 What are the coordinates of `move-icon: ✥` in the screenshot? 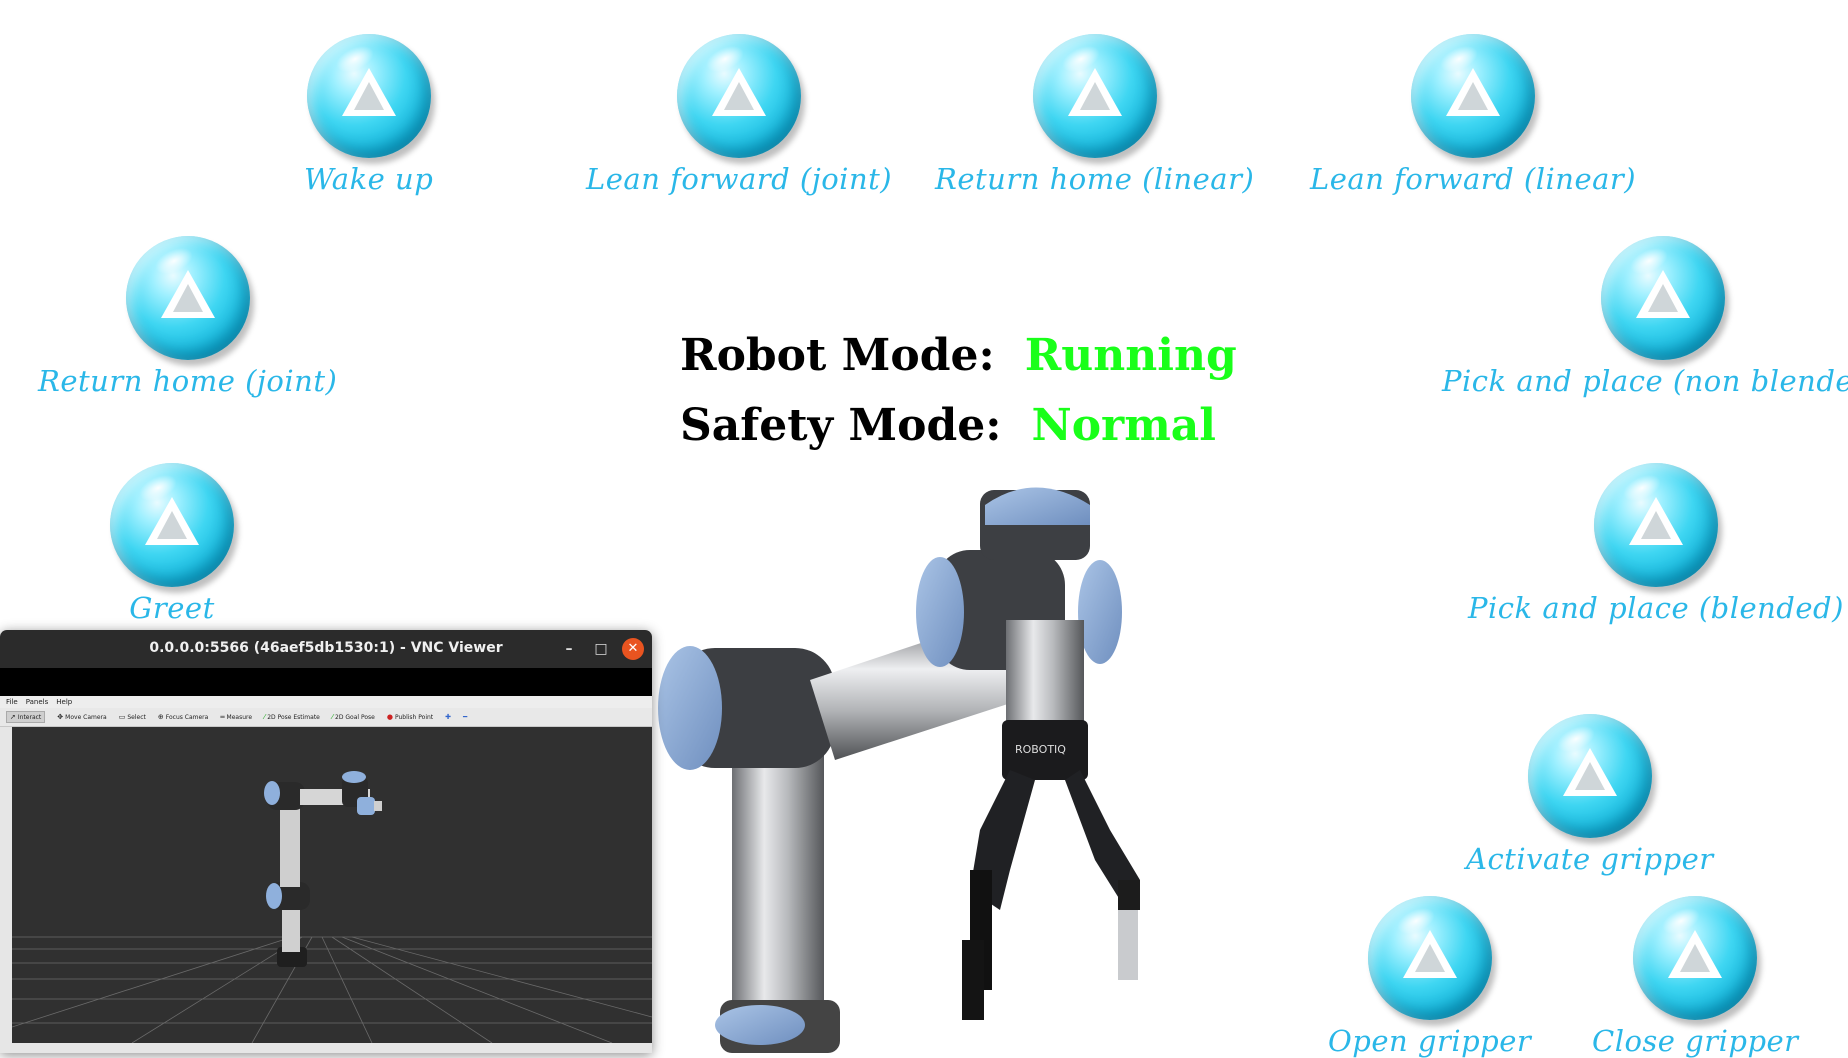 It's located at (60, 717).